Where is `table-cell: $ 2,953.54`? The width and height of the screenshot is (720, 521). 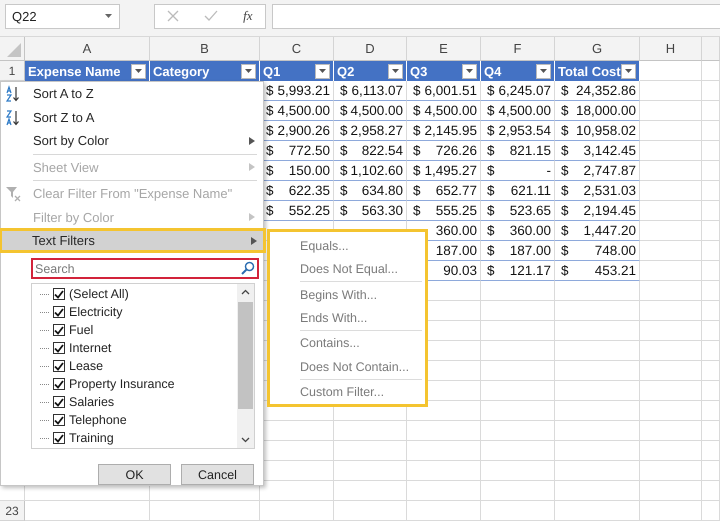 table-cell: $ 2,953.54 is located at coordinates (518, 131).